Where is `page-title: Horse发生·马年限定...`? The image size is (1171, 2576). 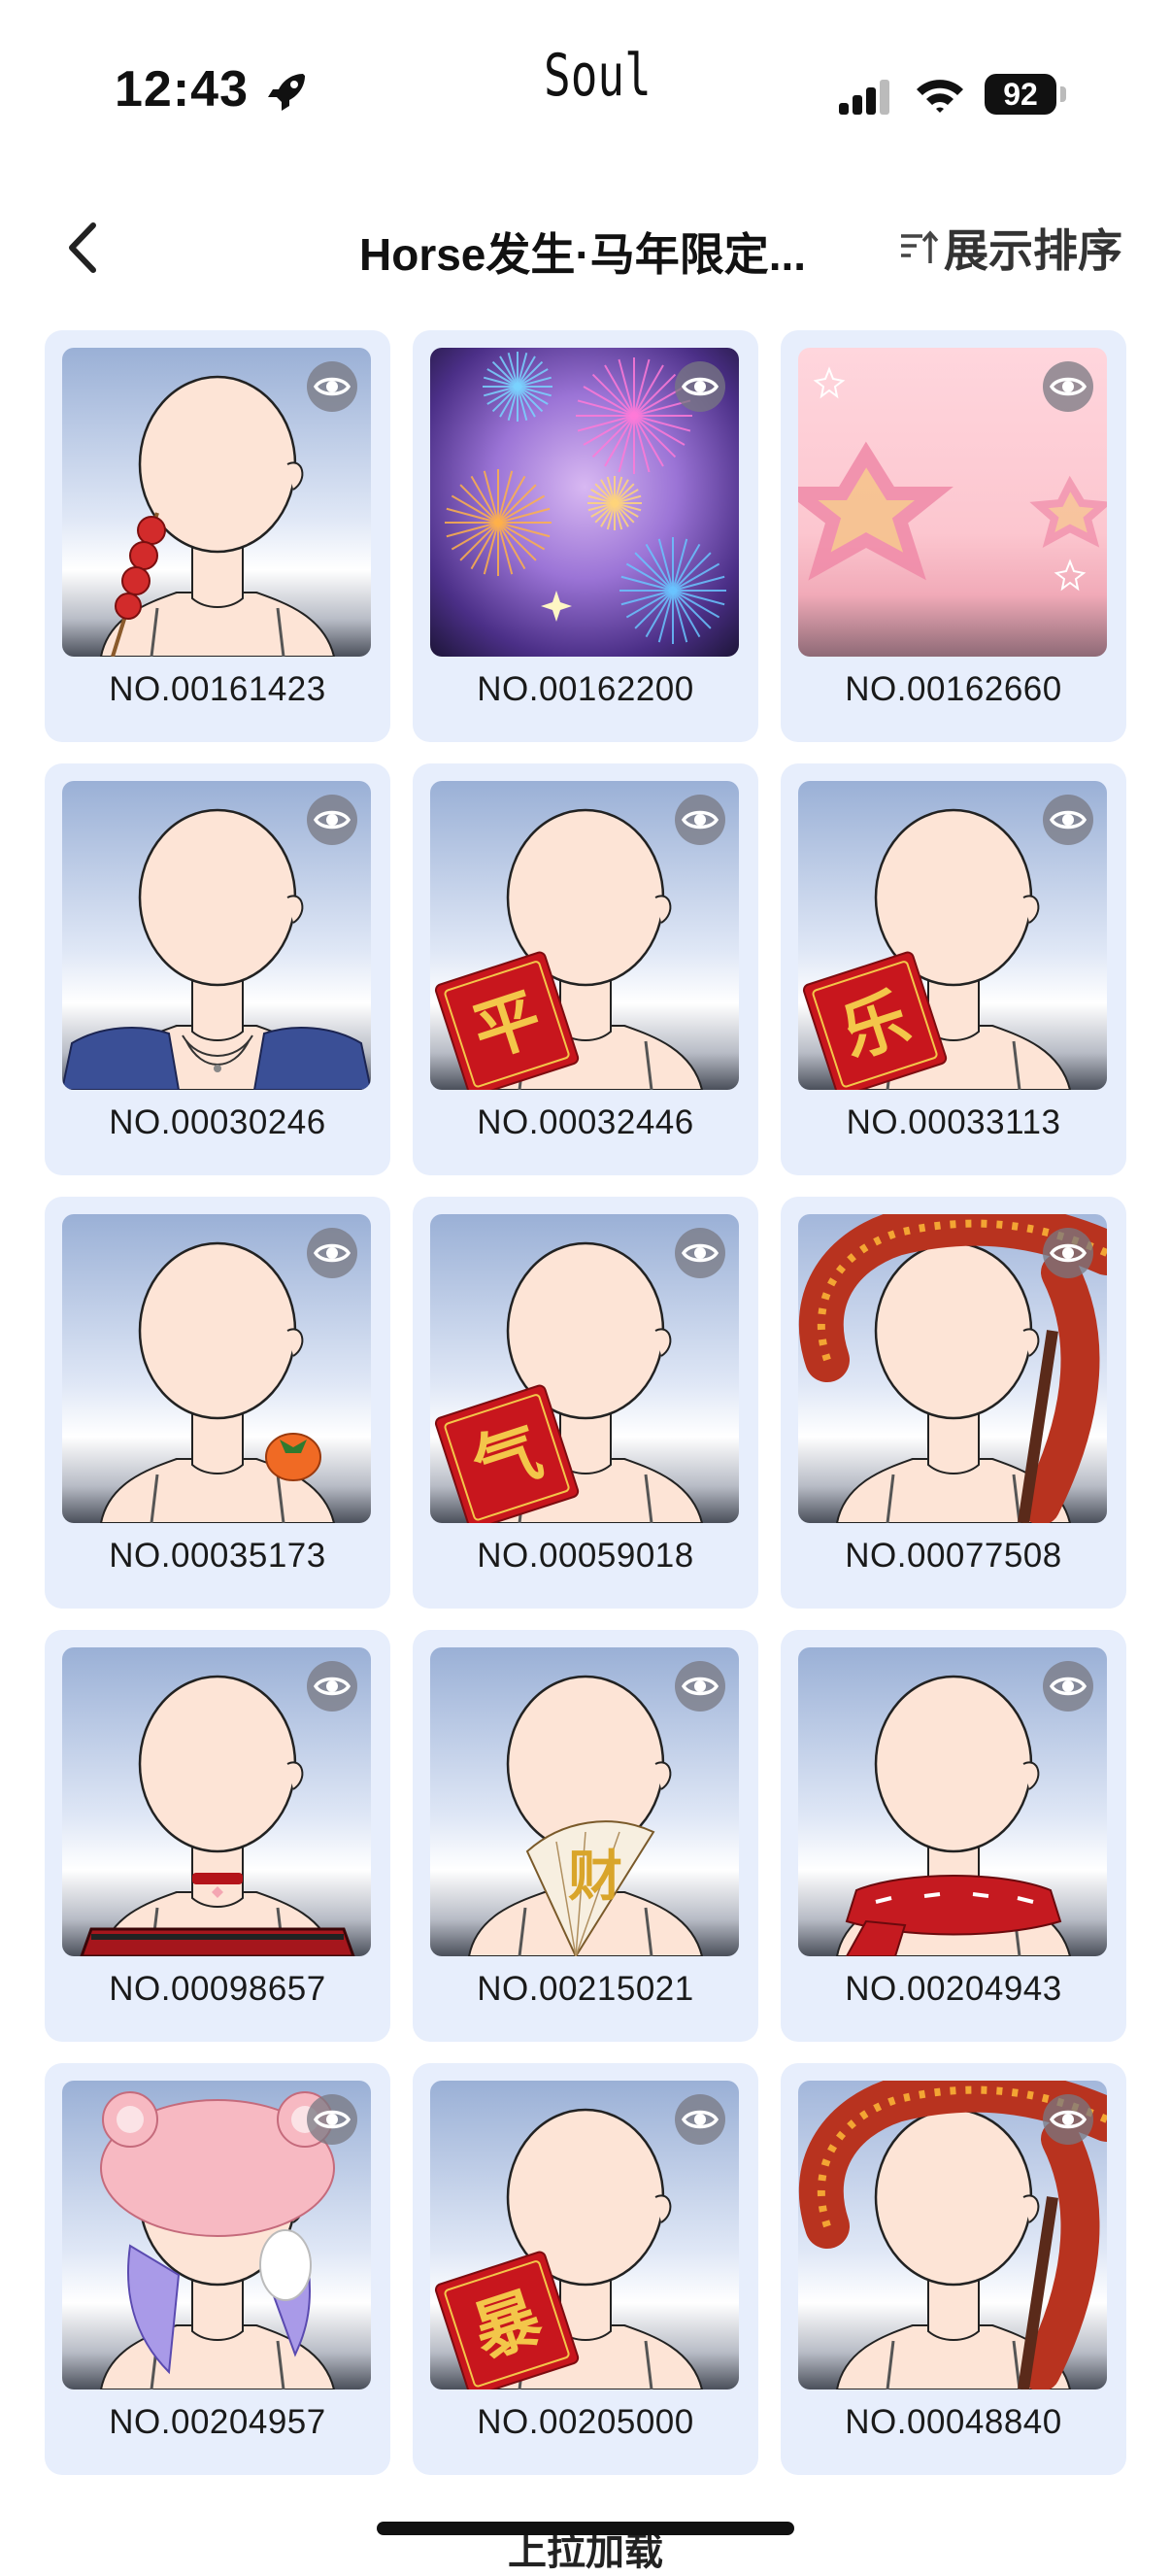 page-title: Horse发生·马年限定... is located at coordinates (583, 254).